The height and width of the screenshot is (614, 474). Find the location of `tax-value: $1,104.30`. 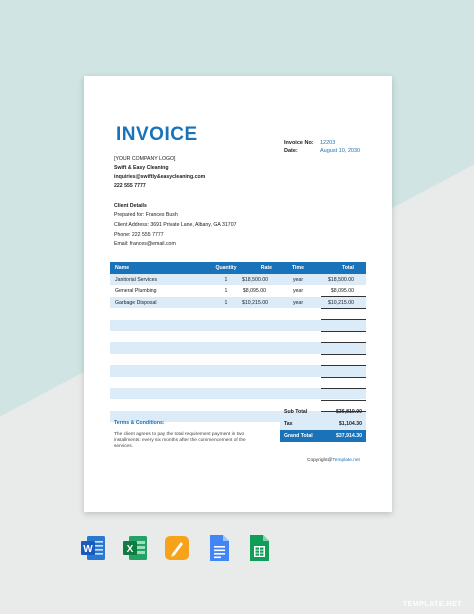

tax-value: $1,104.30 is located at coordinates (350, 424).